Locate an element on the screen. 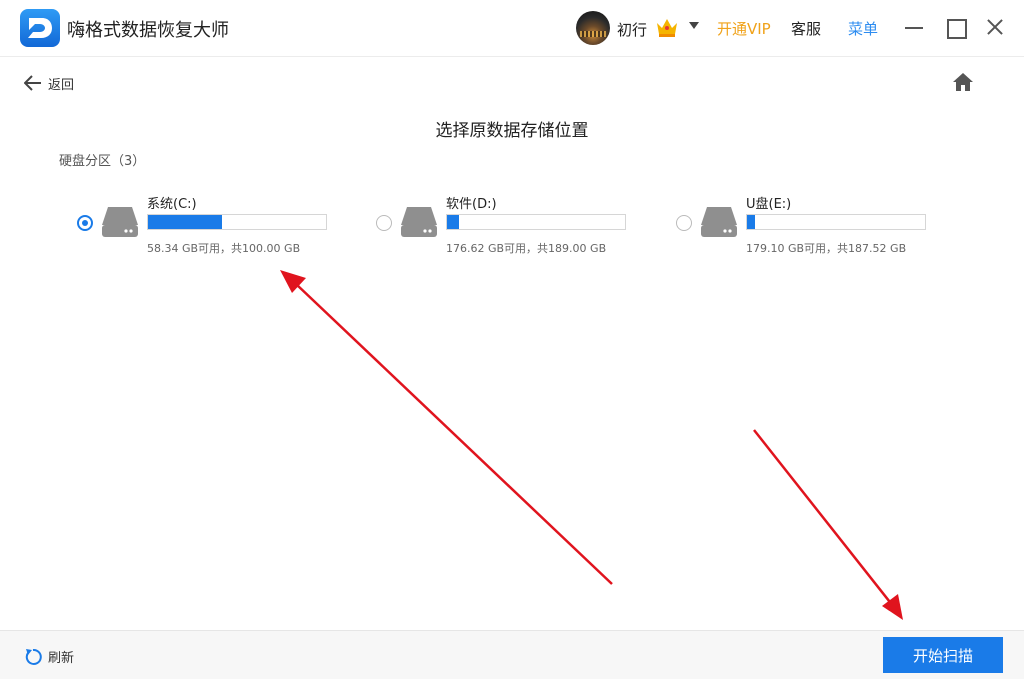  close-icon is located at coordinates (995, 27).